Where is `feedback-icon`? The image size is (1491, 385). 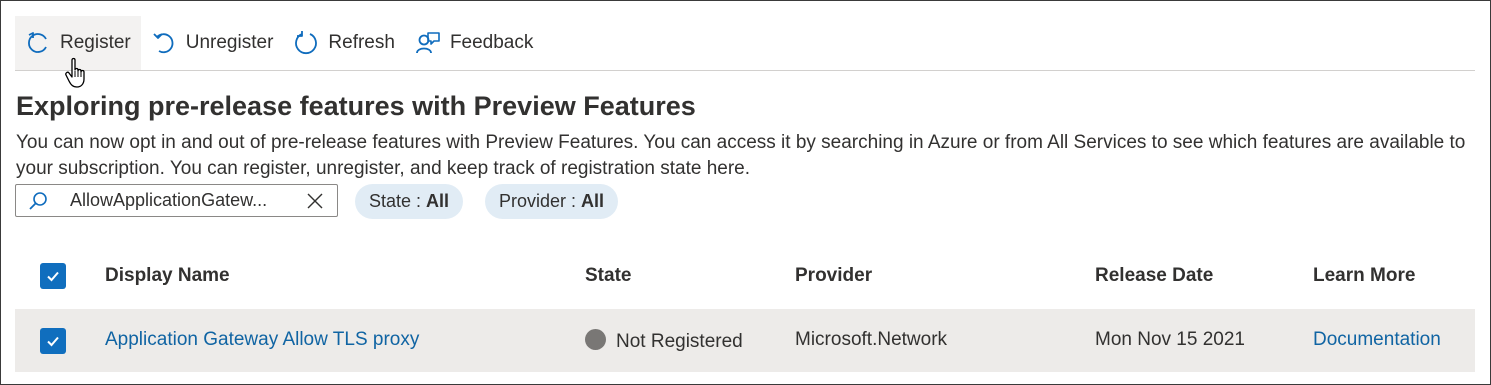
feedback-icon is located at coordinates (428, 43).